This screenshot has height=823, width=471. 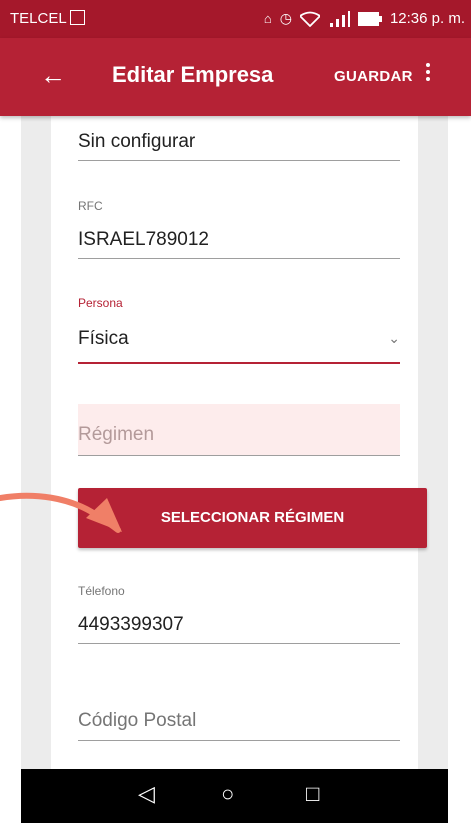 I want to click on carrier-label: TELCEL, so click(x=38, y=18).